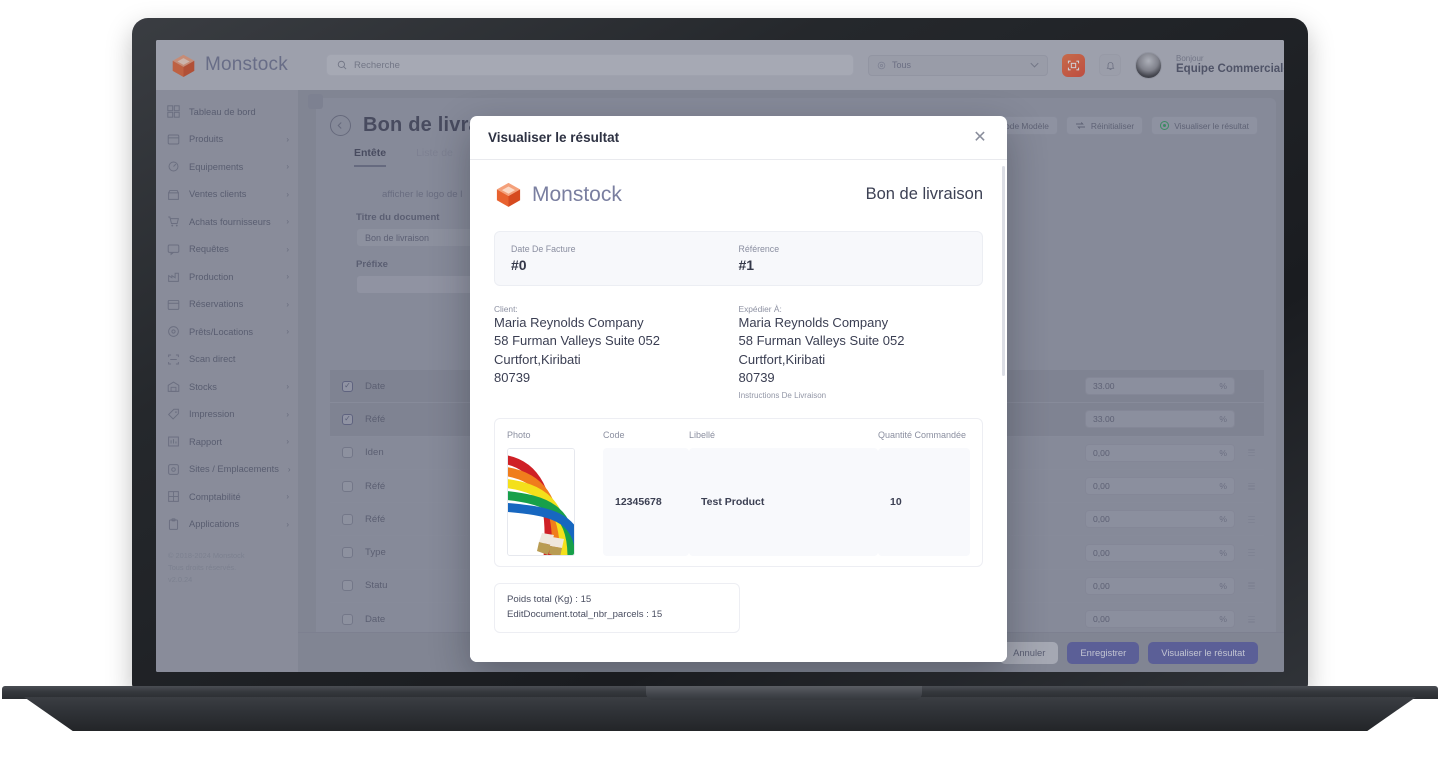  Describe the element at coordinates (702, 434) in the screenshot. I see `column-header-libelle: Libellé` at that location.